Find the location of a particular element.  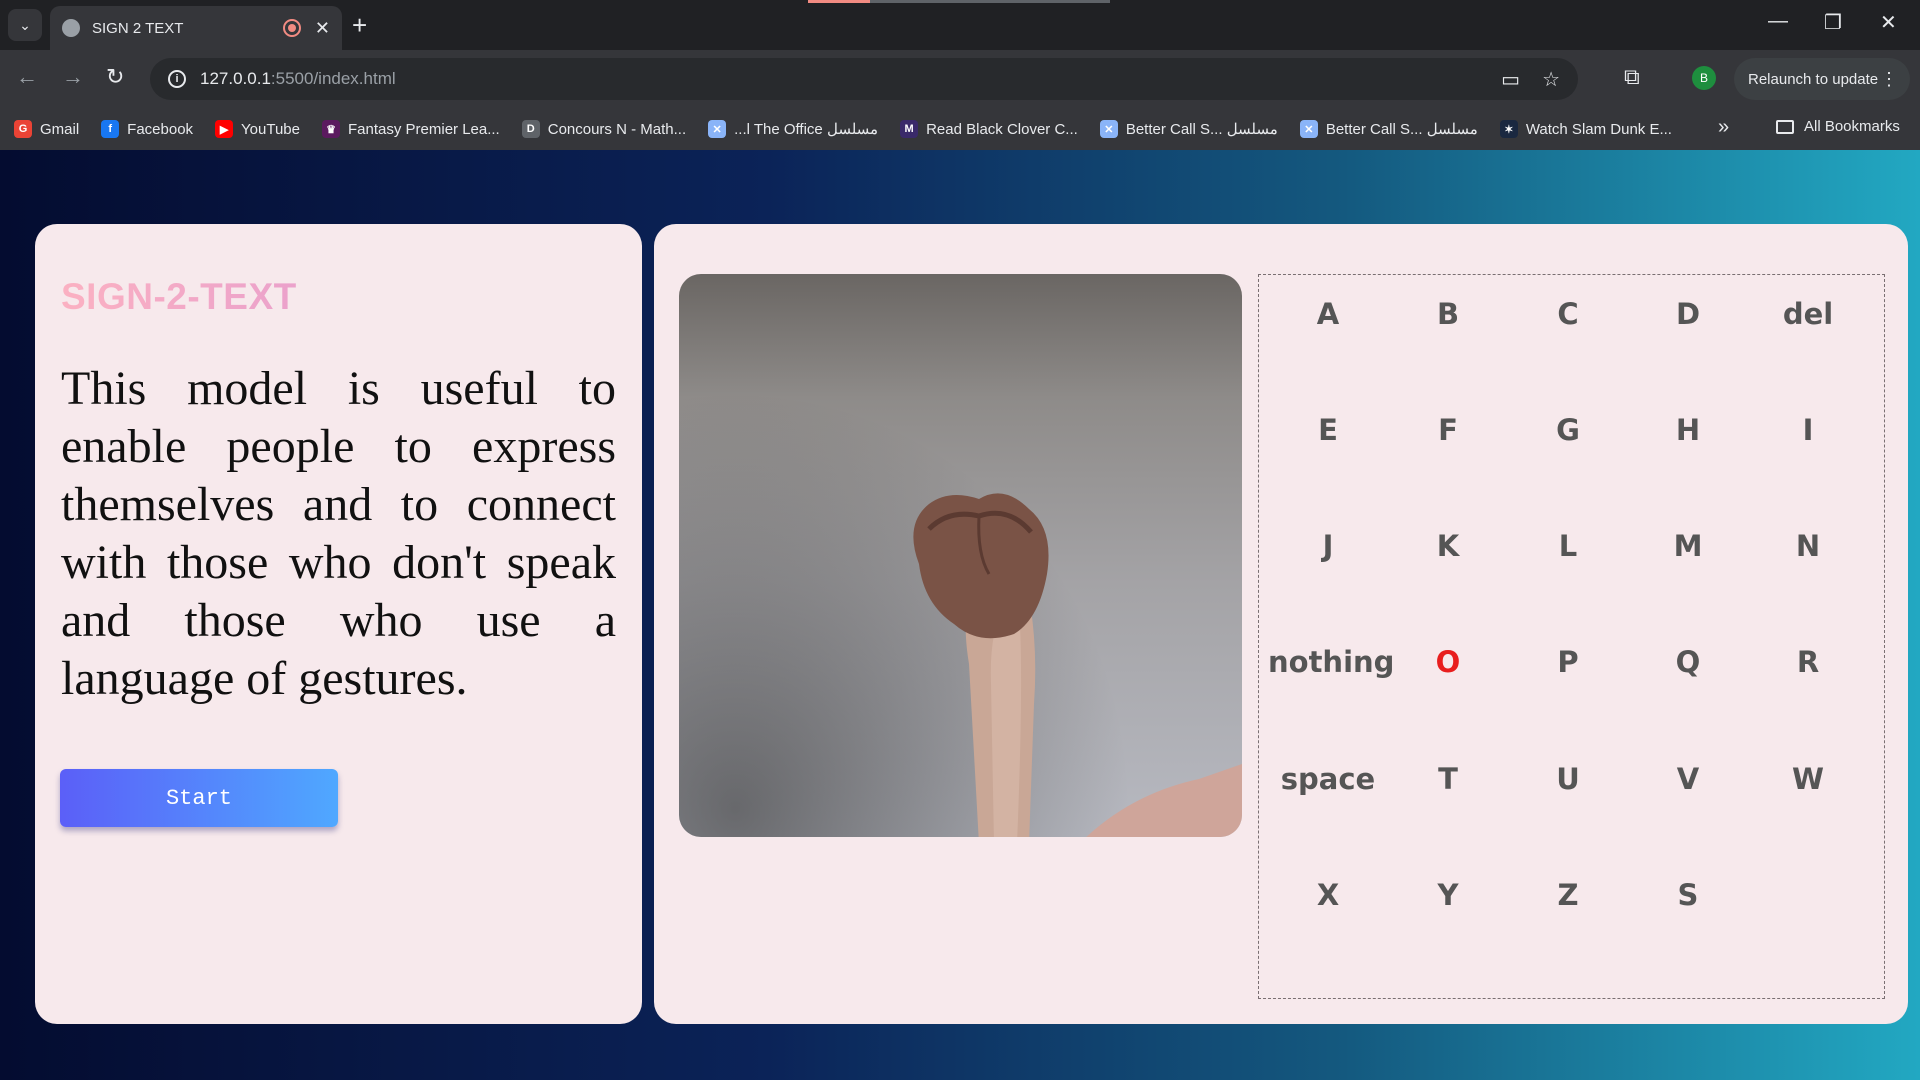

letter-o: O is located at coordinates (1448, 662).